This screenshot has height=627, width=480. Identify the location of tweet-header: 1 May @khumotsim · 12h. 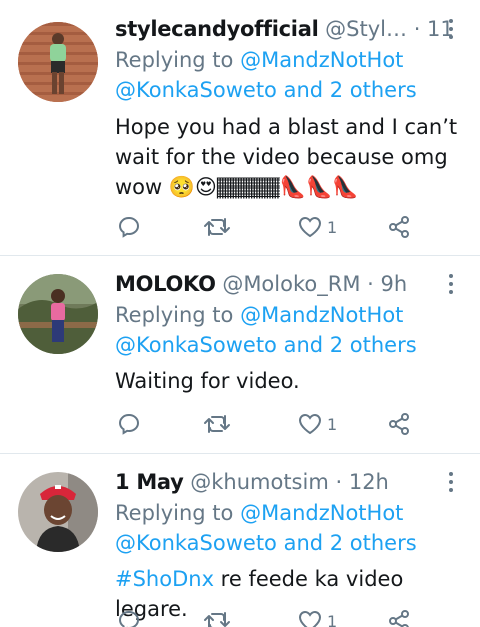
(285, 482).